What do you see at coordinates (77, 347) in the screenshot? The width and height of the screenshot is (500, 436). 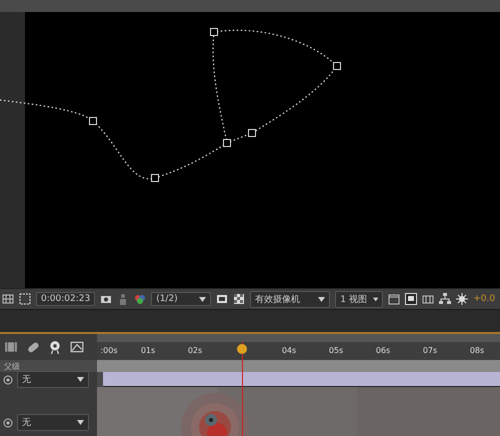 I see `graph-editor-icon` at bounding box center [77, 347].